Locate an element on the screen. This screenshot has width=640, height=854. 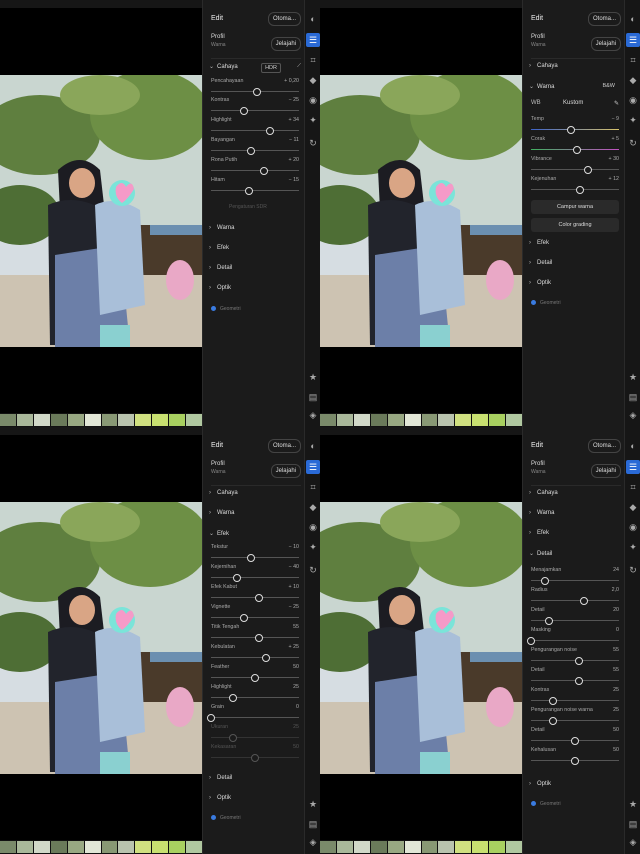
hdr-toggle: HDR is located at coordinates (271, 68).